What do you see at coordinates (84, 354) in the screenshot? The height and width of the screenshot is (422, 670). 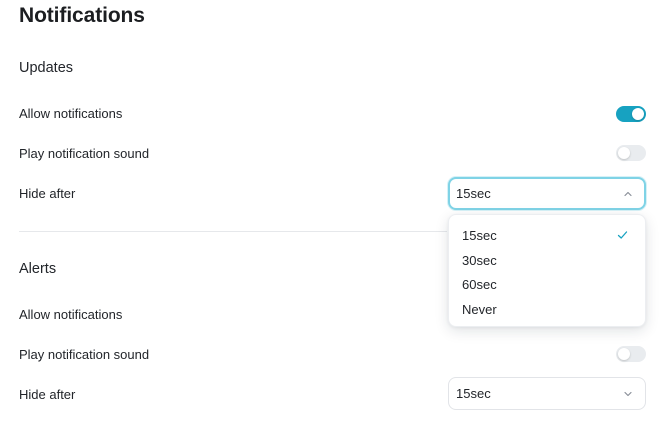 I see `alerts-play-sound-label: Play notification sound` at bounding box center [84, 354].